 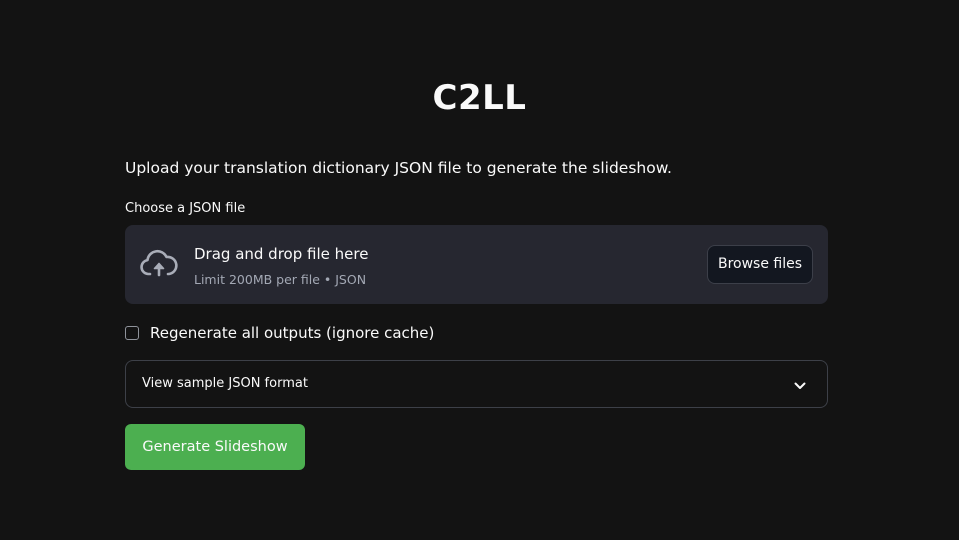 I want to click on regenerate-checkbox, so click(x=132, y=333).